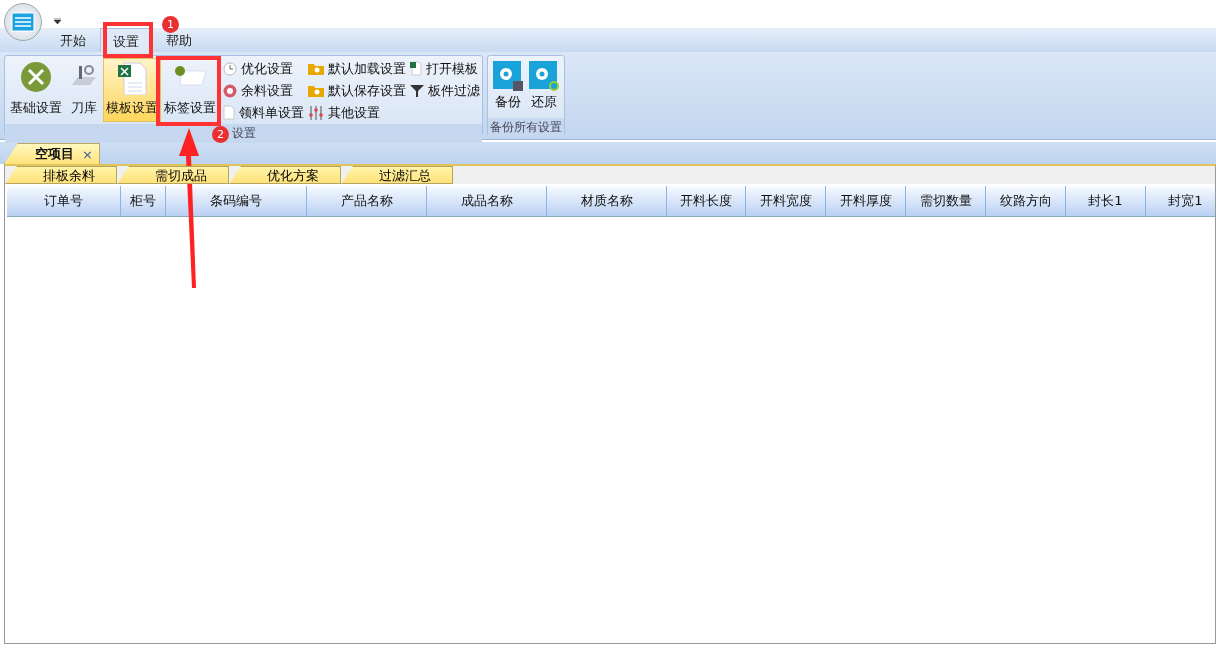 The height and width of the screenshot is (648, 1216). I want to click on app-icon, so click(23, 22).